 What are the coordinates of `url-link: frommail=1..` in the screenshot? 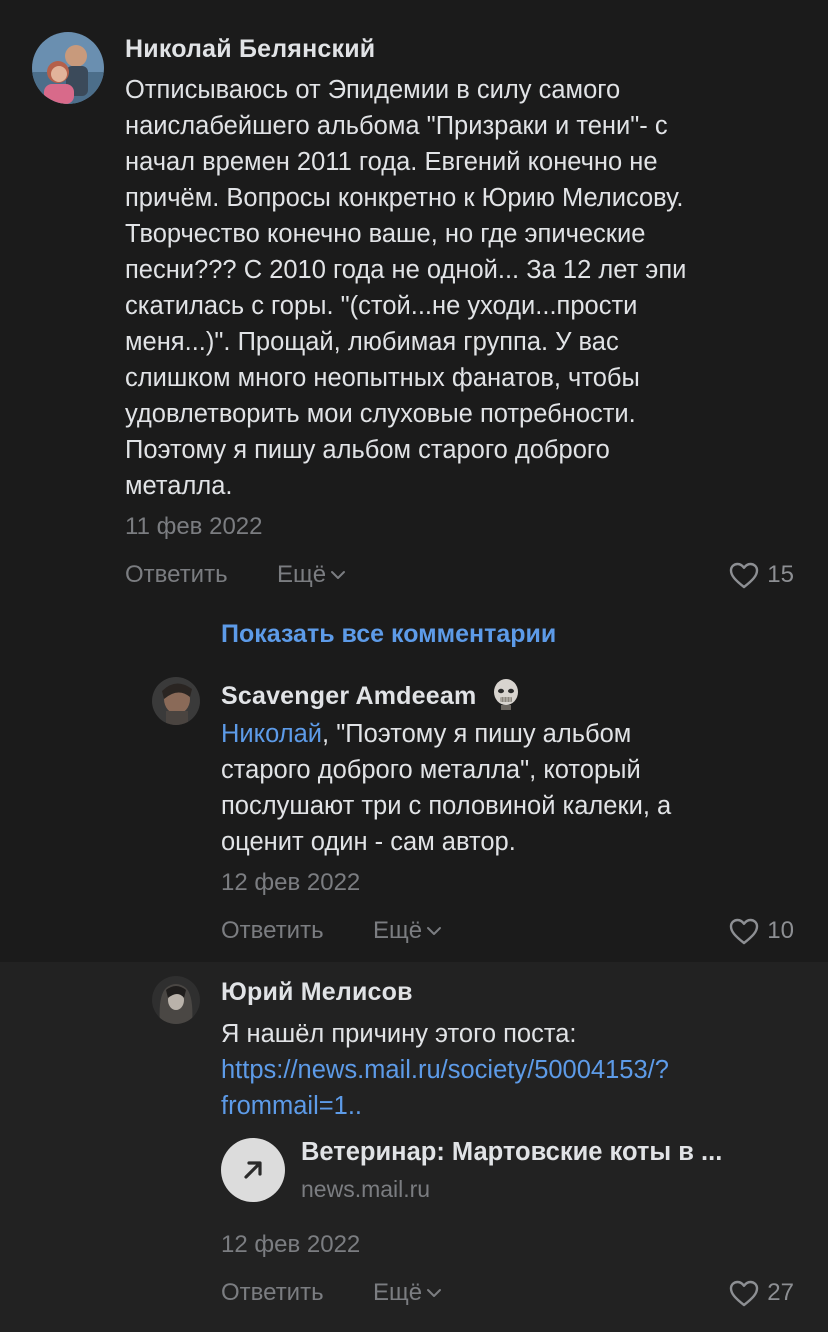 It's located at (445, 1106).